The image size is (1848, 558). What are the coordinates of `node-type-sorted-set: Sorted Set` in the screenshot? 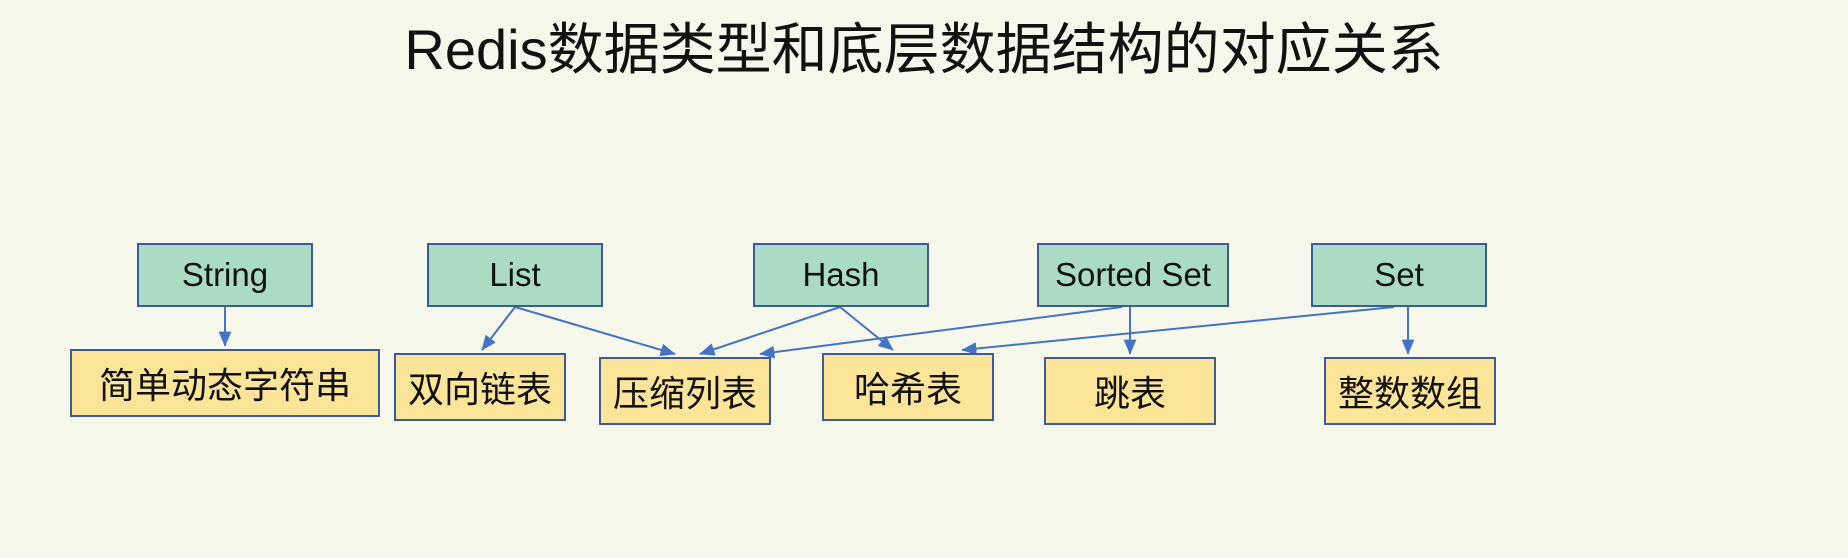 It's located at (1133, 275).